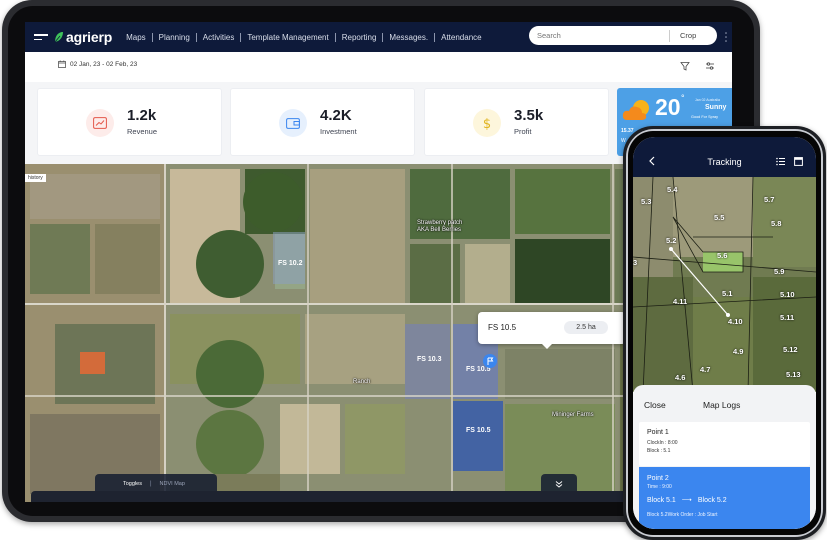  Describe the element at coordinates (552, 330) in the screenshot. I see `field-popup: FS 10.5 2.5 ha` at that location.